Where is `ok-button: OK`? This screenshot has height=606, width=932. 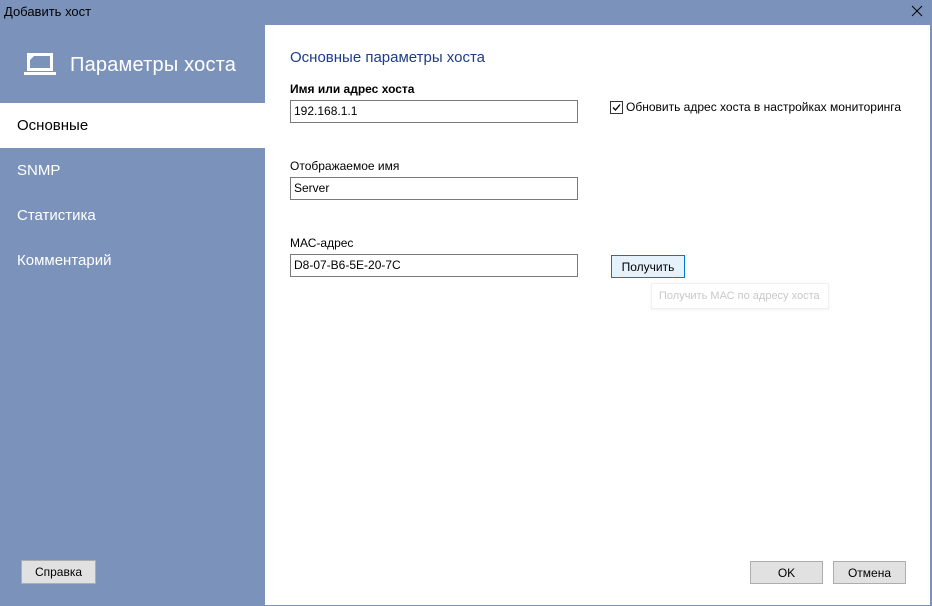
ok-button: OK is located at coordinates (786, 572).